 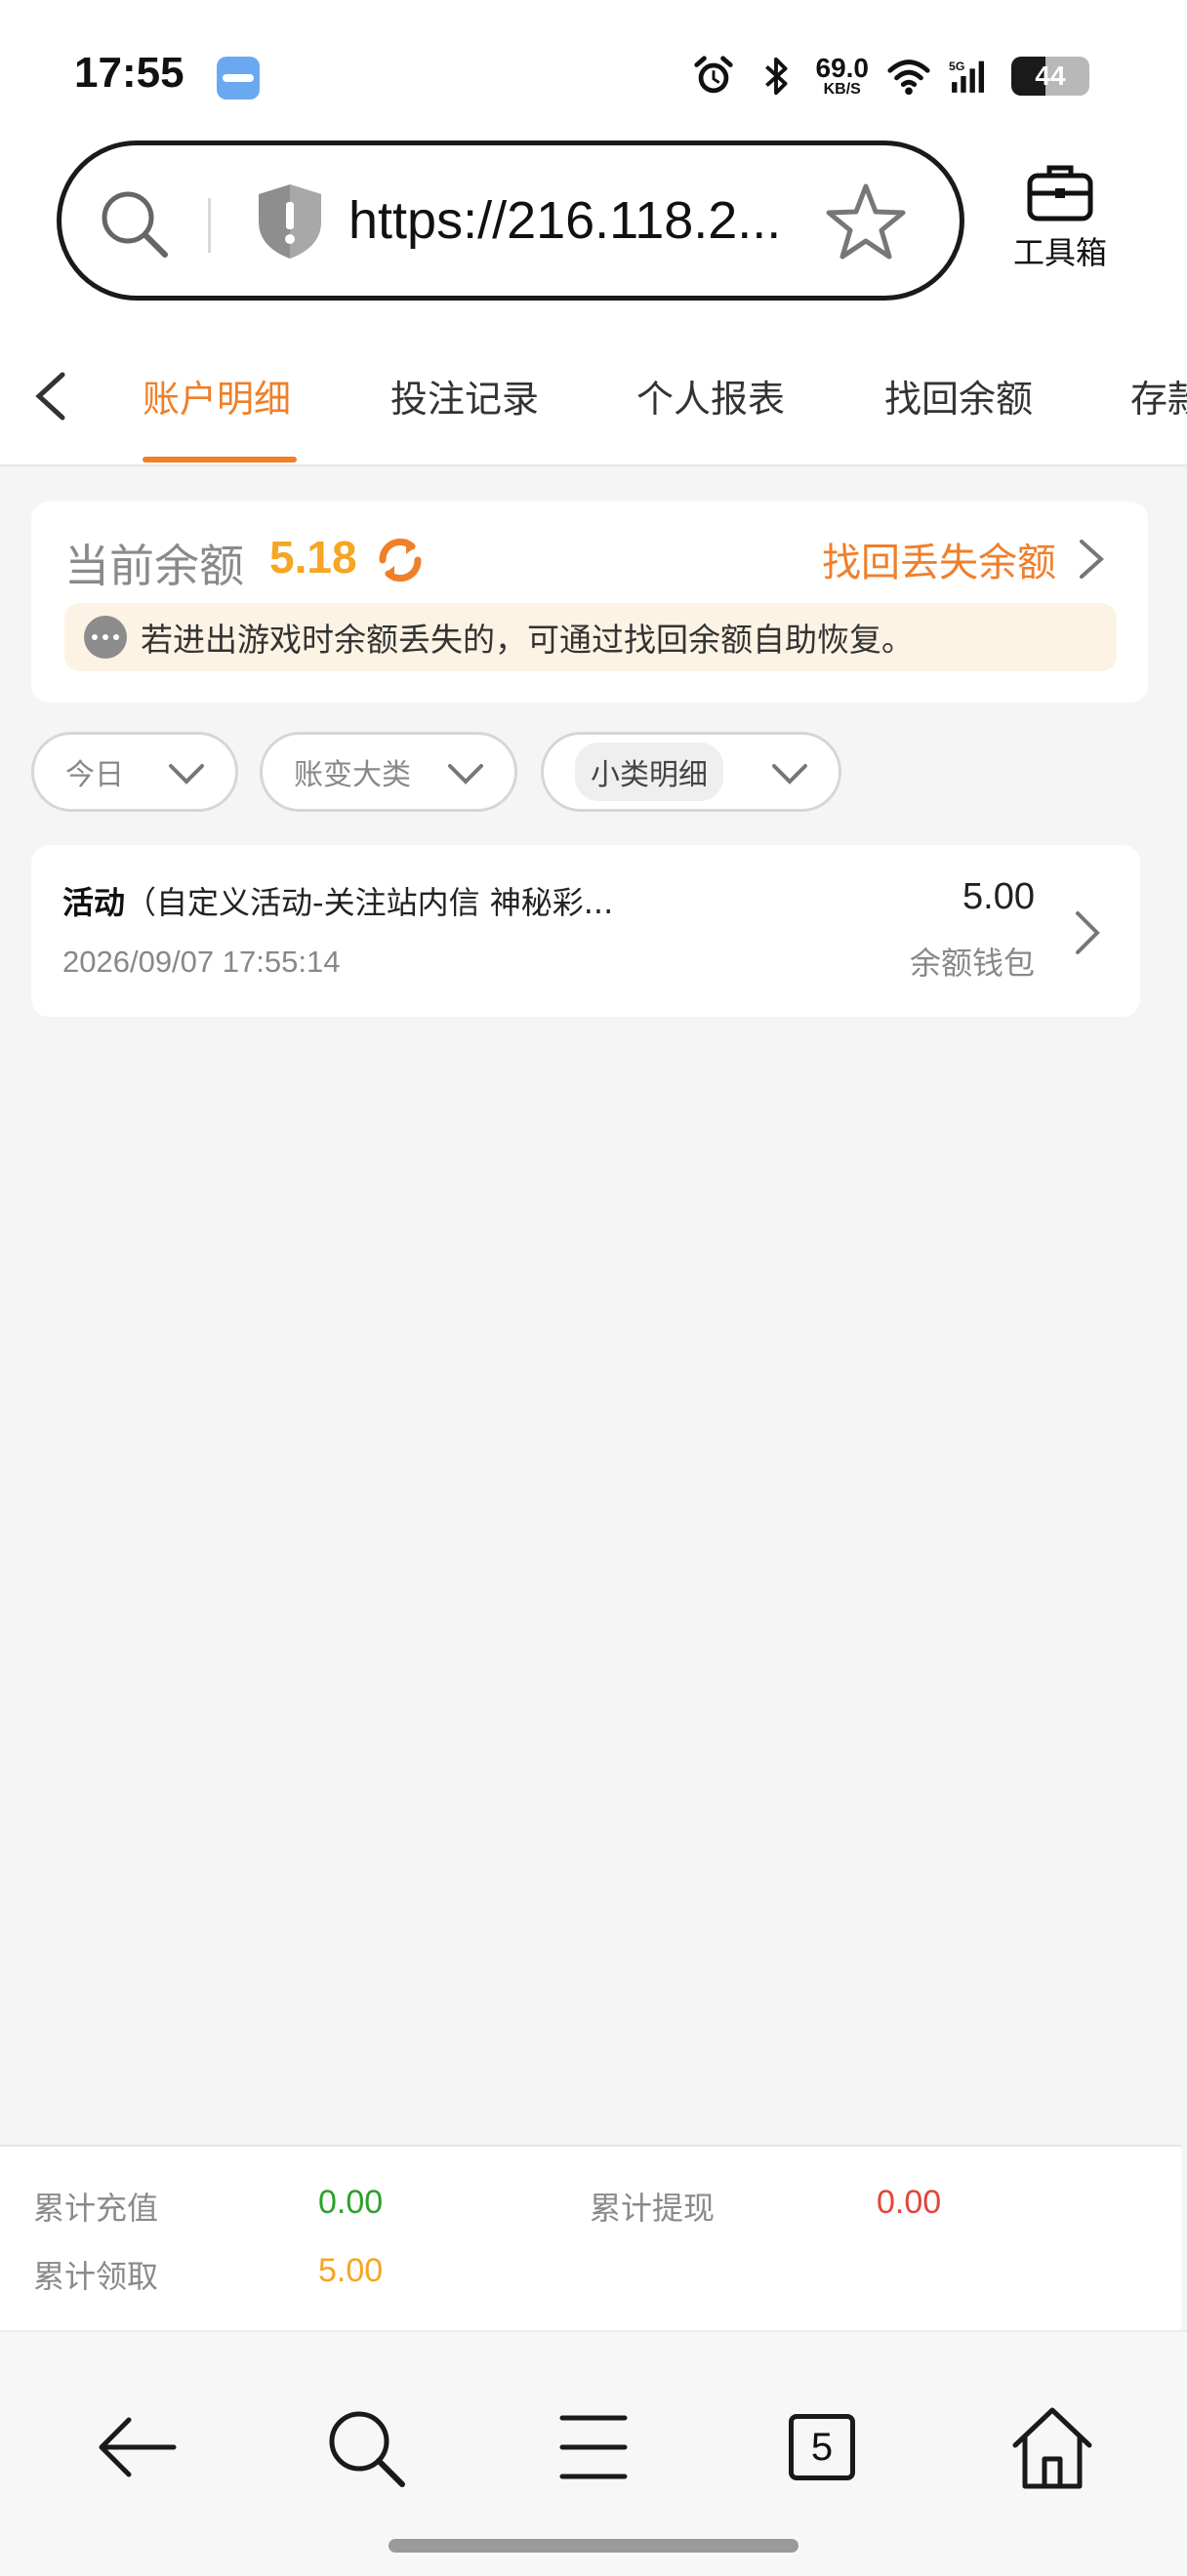 What do you see at coordinates (105, 637) in the screenshot?
I see `message-icon` at bounding box center [105, 637].